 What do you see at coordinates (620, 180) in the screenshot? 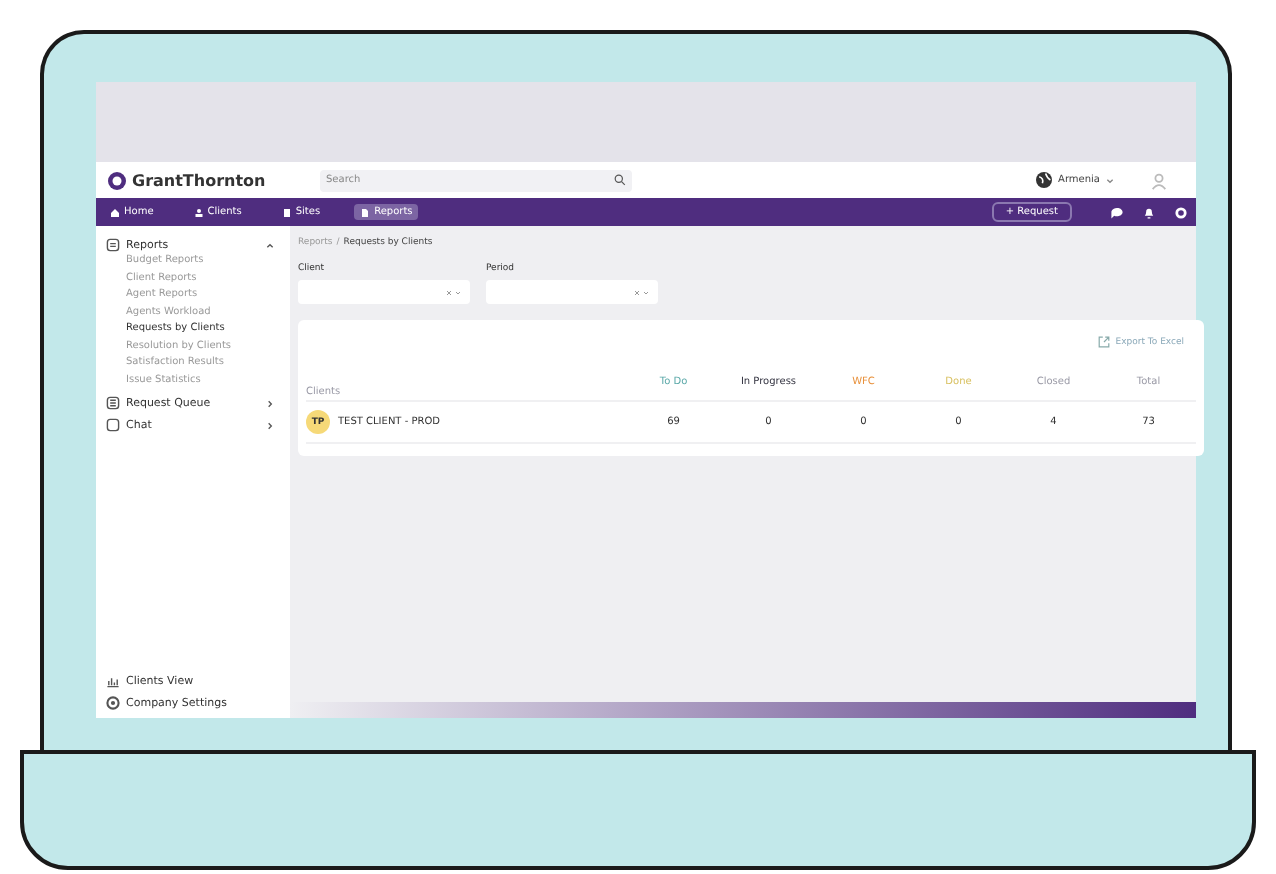
I see `search-icon` at bounding box center [620, 180].